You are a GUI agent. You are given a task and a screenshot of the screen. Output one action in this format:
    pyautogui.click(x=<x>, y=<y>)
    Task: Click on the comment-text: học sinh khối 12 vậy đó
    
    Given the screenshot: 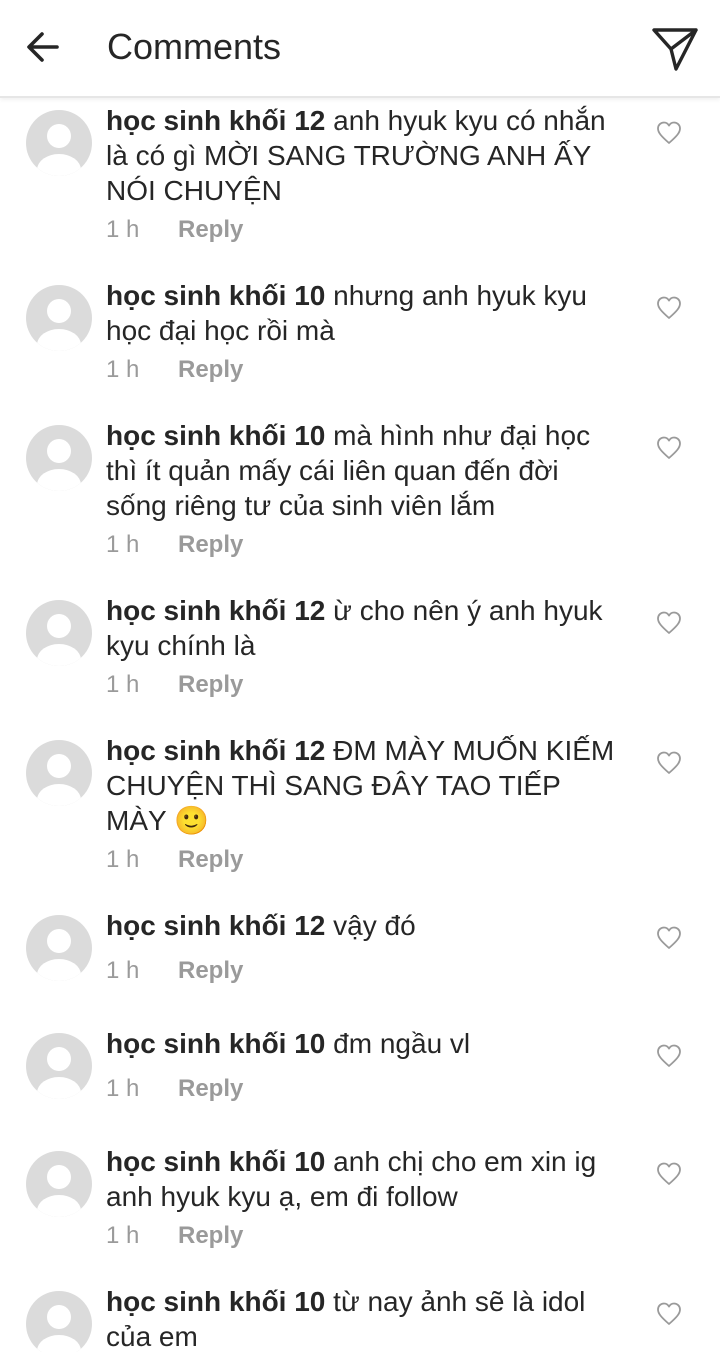 What is the action you would take?
    pyautogui.click(x=366, y=925)
    